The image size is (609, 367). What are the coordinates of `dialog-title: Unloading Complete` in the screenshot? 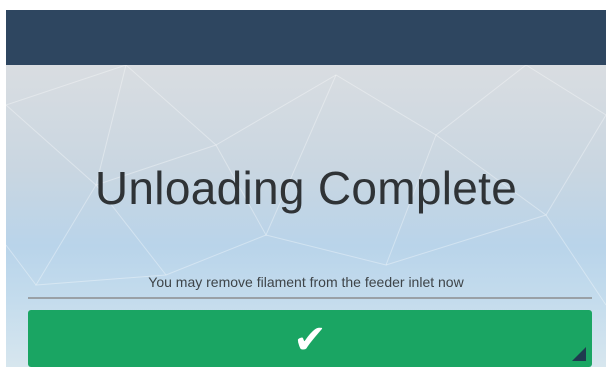 It's located at (306, 188).